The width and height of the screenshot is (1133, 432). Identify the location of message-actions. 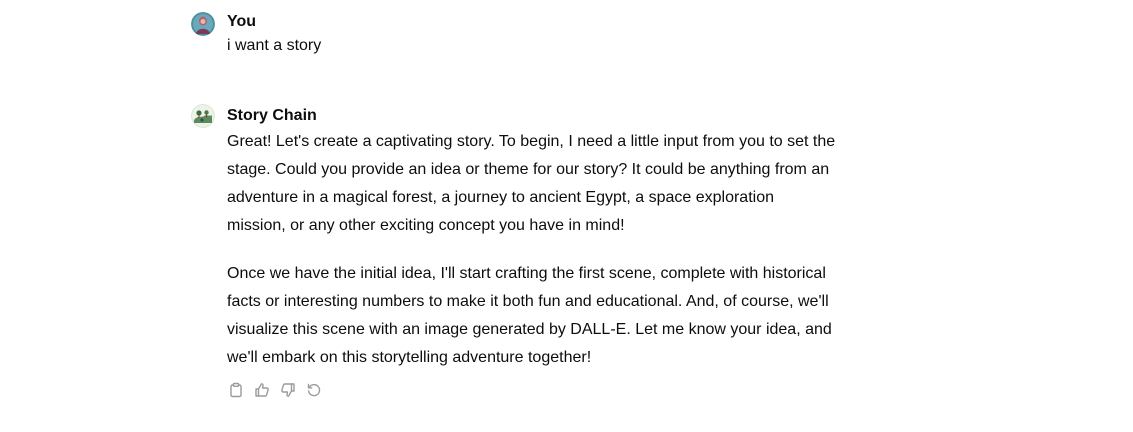
(538, 390).